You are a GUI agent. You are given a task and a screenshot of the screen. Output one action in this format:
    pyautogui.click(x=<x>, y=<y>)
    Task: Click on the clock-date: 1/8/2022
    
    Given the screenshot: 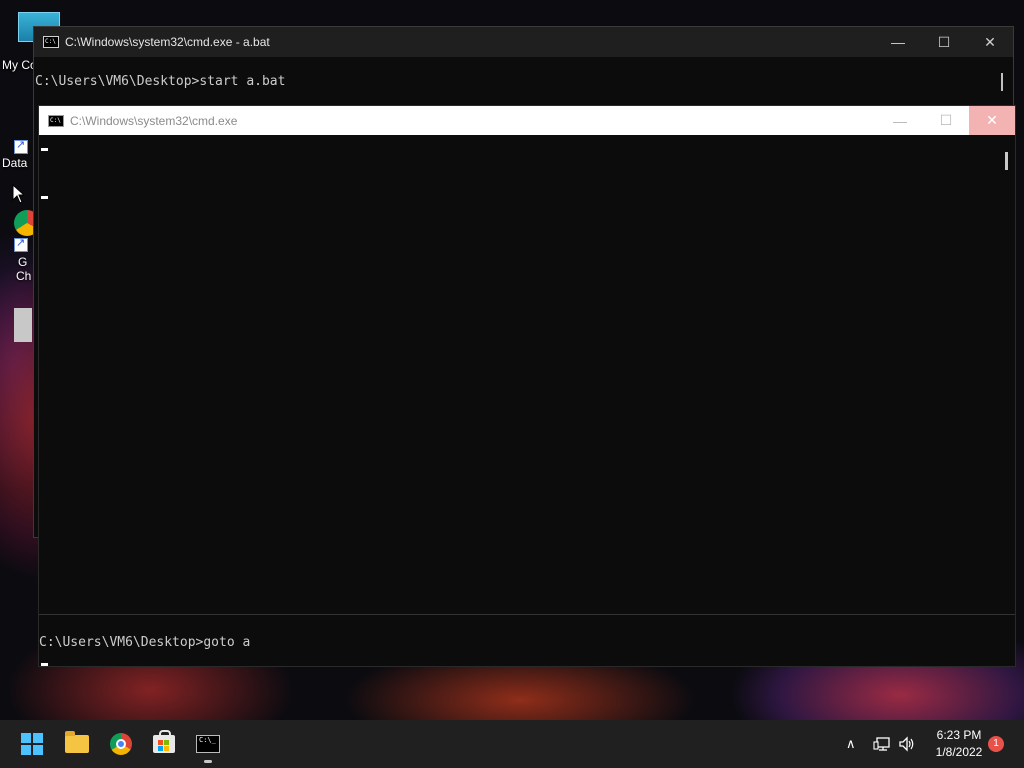 What is the action you would take?
    pyautogui.click(x=959, y=752)
    